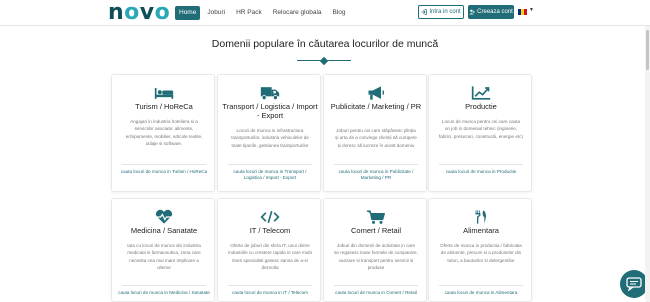 This screenshot has height=302, width=650. I want to click on category-title: Turism / HoReCa, so click(164, 106).